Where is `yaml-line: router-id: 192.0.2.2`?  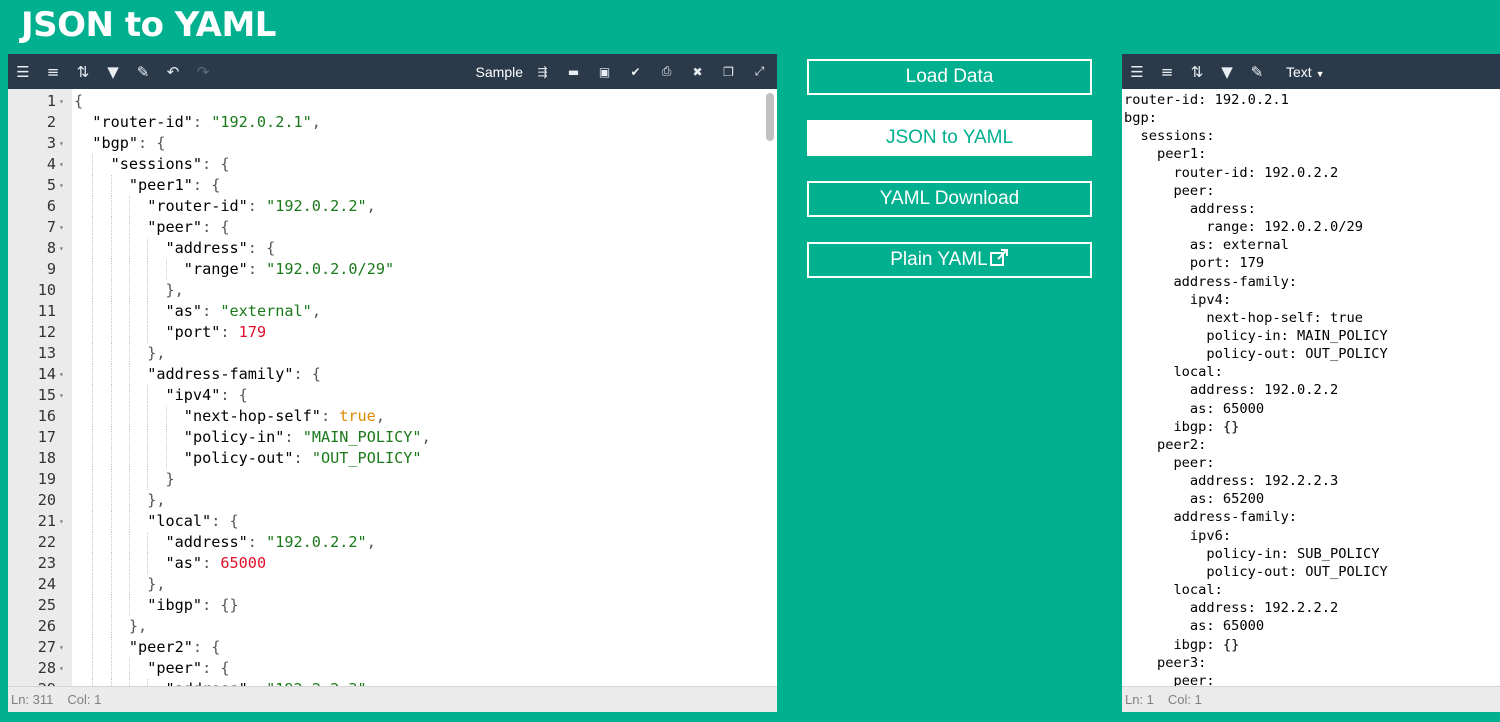 yaml-line: router-id: 192.0.2.2 is located at coordinates (1231, 172).